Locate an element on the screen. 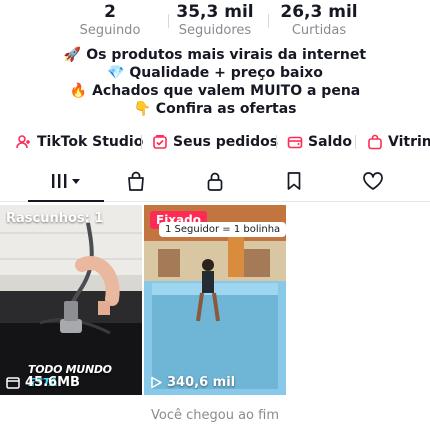  followers-label: Seguidores is located at coordinates (215, 30).